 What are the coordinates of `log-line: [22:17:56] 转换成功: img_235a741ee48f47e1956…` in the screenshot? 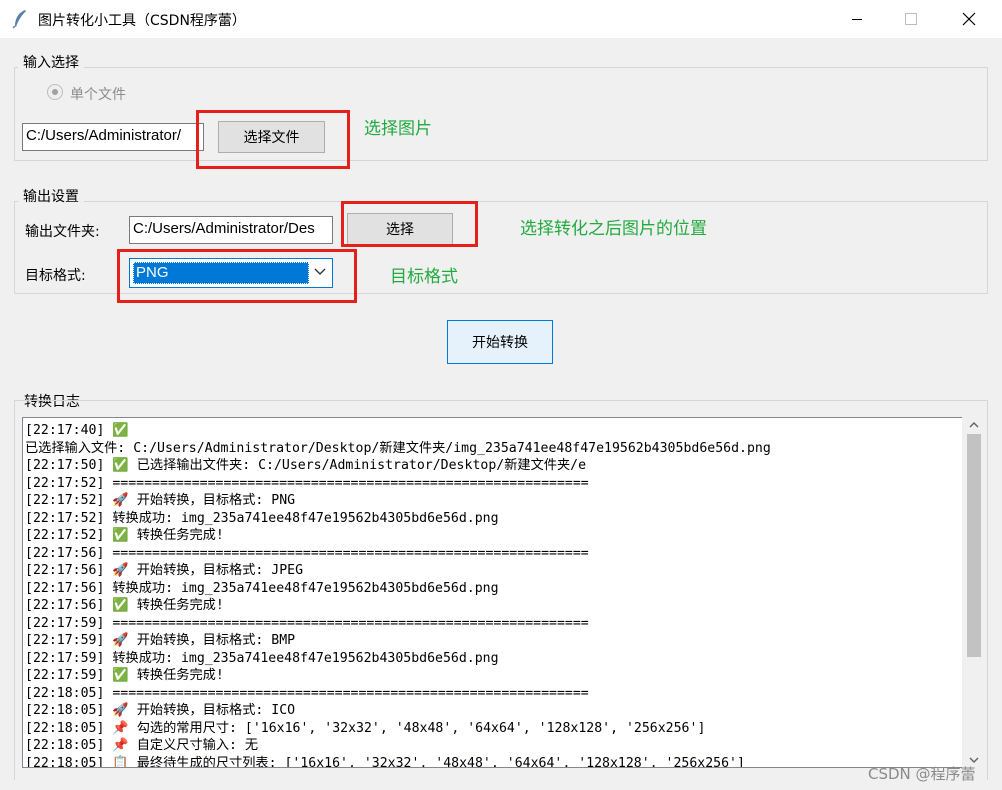 It's located at (262, 588).